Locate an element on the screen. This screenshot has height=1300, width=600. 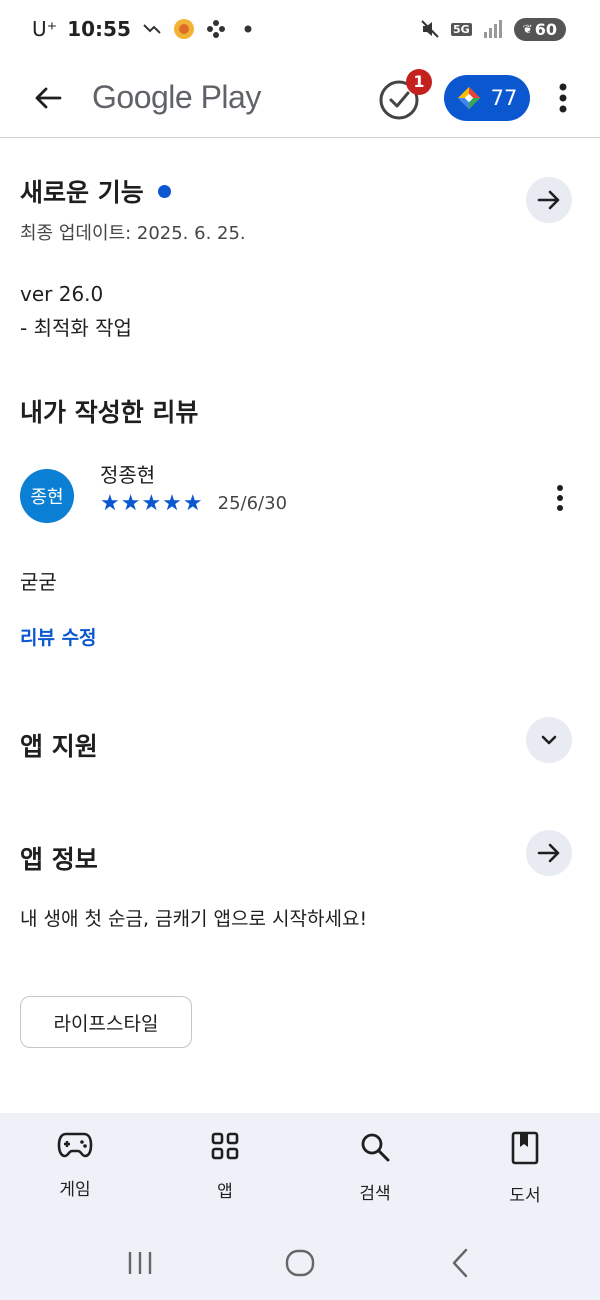
nav-item-games: 게임 is located at coordinates (75, 1178).